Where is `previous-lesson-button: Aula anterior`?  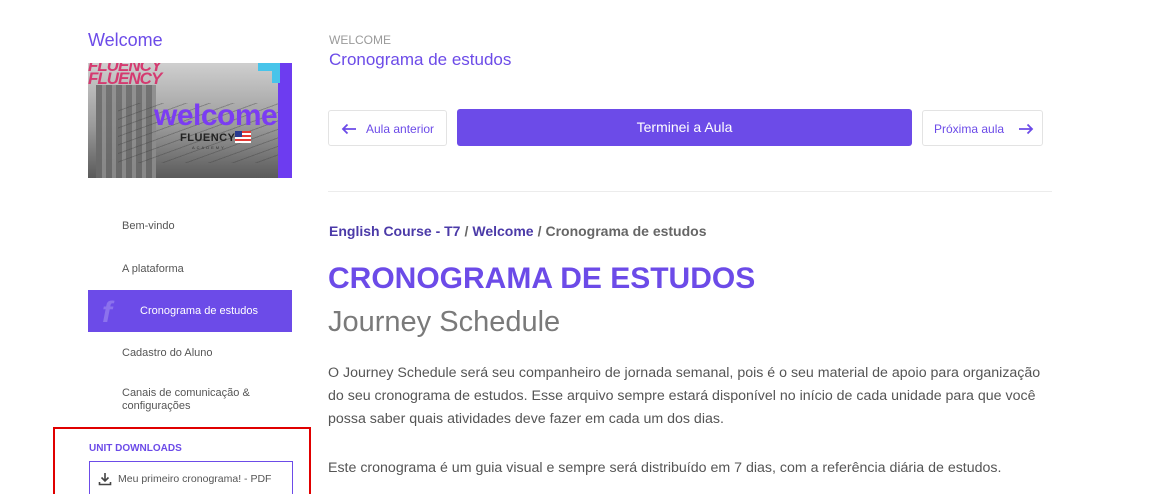
previous-lesson-button: Aula anterior is located at coordinates (387, 128).